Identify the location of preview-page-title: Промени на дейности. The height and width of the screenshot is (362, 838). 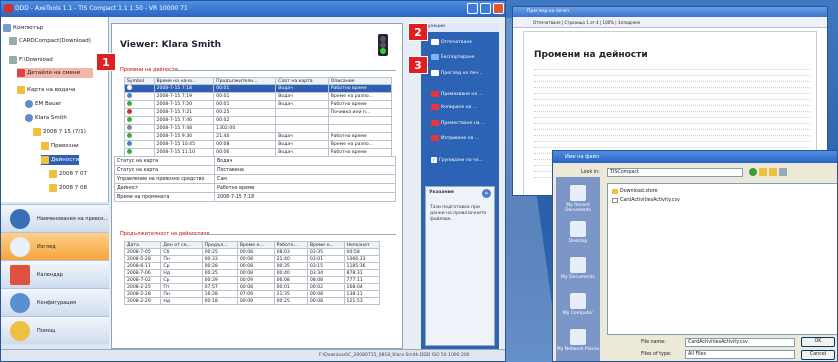
(591, 55).